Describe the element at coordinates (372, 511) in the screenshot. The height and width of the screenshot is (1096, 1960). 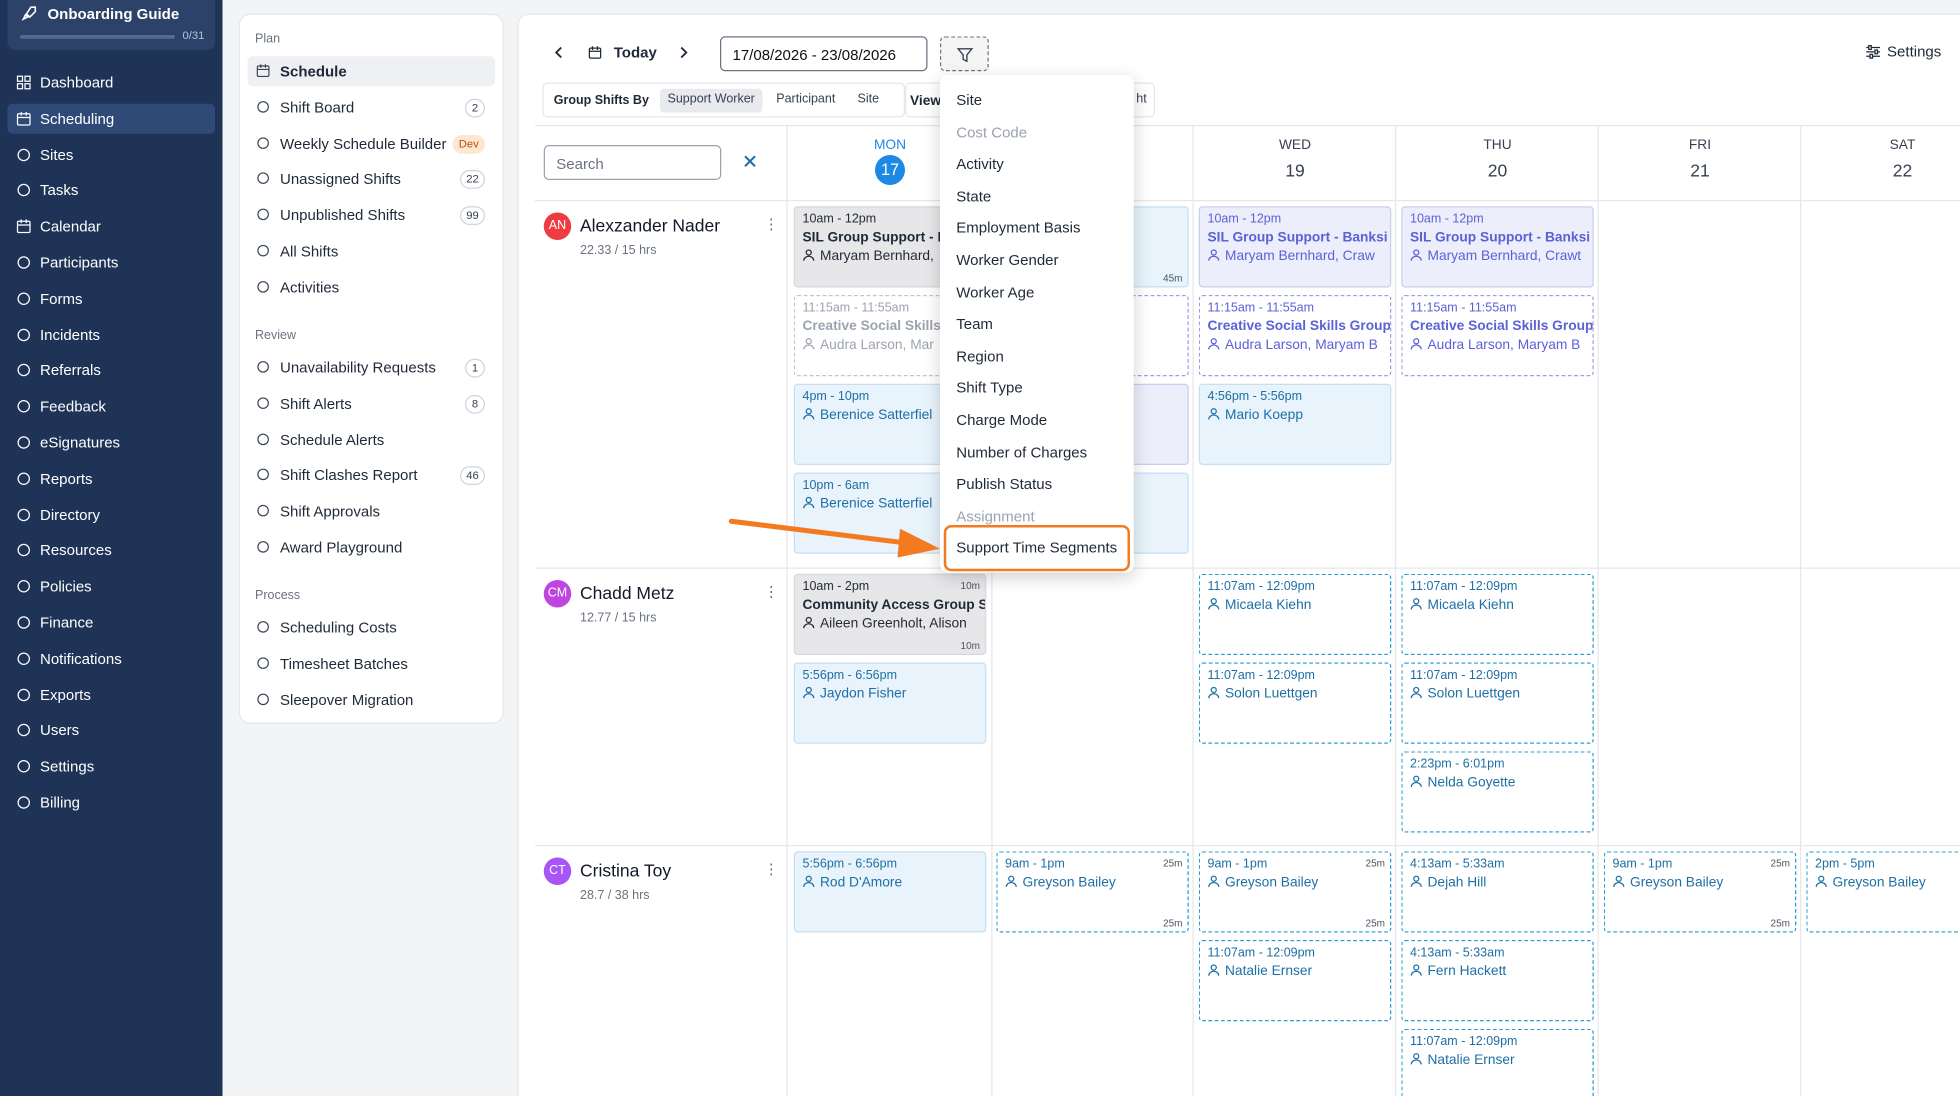
I see `subnav-item-shift-approvals: Shift Approvals` at that location.